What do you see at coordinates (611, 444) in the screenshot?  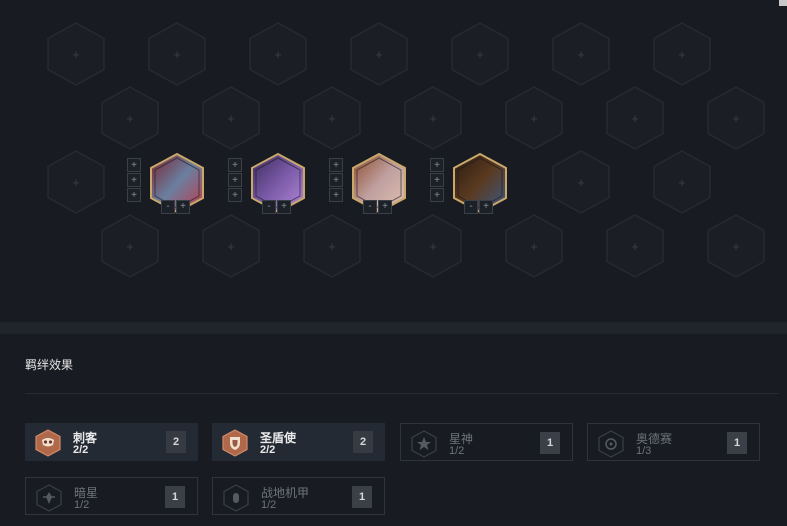 I see `compass-icon` at bounding box center [611, 444].